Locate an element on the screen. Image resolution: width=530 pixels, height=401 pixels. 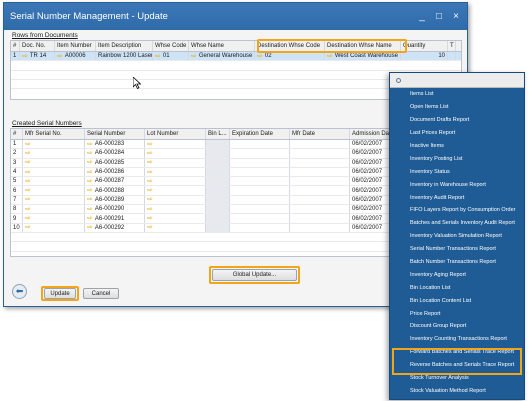
menu-item: Inventory Counting Transactions Report is located at coordinates (457, 339).